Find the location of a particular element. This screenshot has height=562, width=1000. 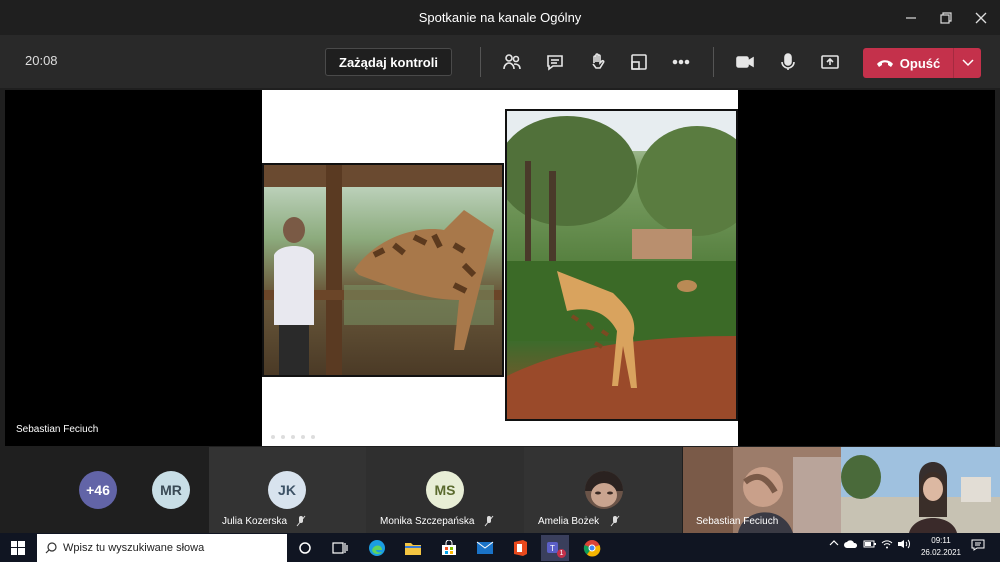

participant-video-sebastian: Sebastian Feciuch is located at coordinates (762, 490).